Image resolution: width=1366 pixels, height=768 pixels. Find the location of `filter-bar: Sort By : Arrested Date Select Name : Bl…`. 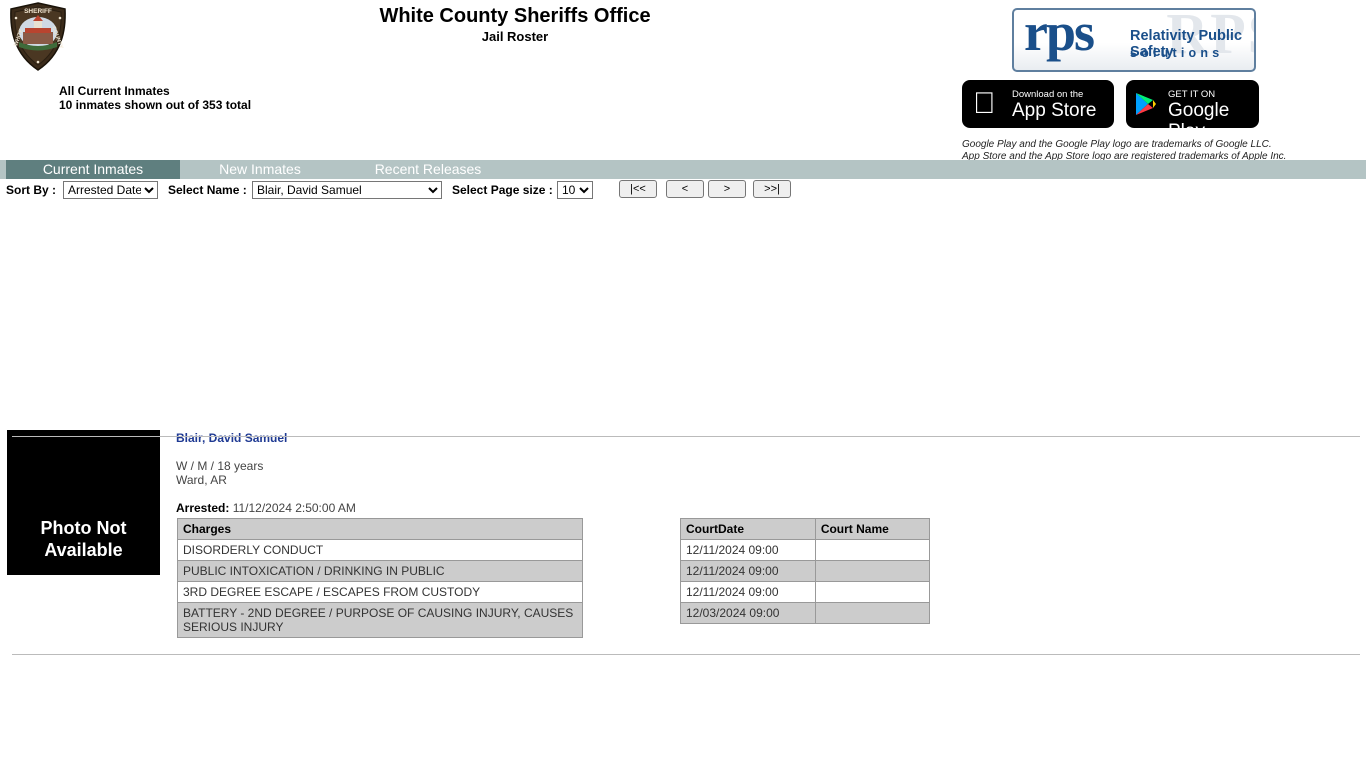

filter-bar: Sort By : Arrested Date Select Name : Bl… is located at coordinates (683, 191).